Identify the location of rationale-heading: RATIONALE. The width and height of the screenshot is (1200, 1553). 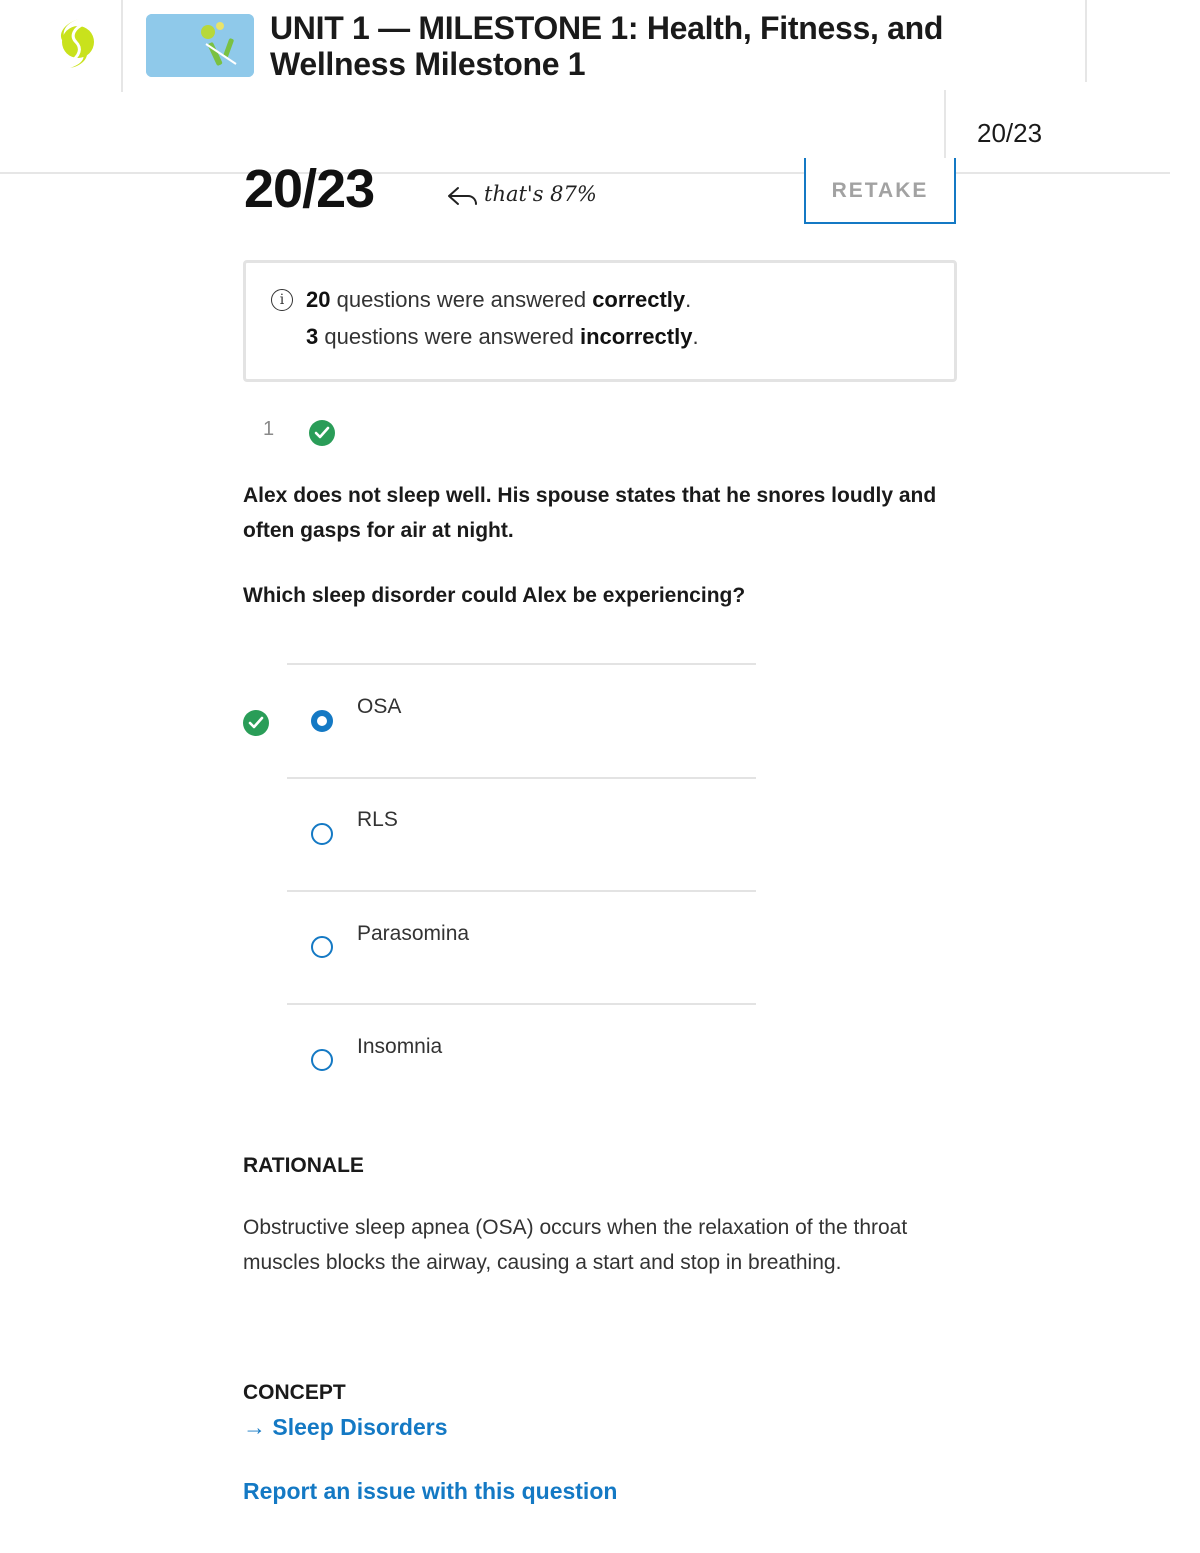
(303, 1165).